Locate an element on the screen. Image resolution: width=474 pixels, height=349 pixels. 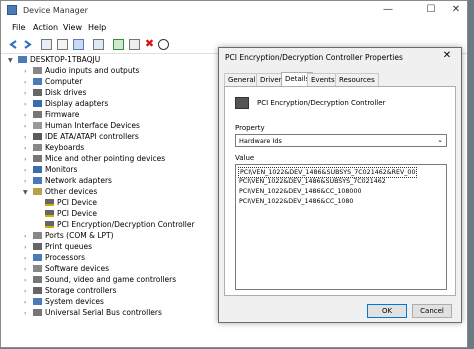
add-driver-icon is located at coordinates (134, 44).